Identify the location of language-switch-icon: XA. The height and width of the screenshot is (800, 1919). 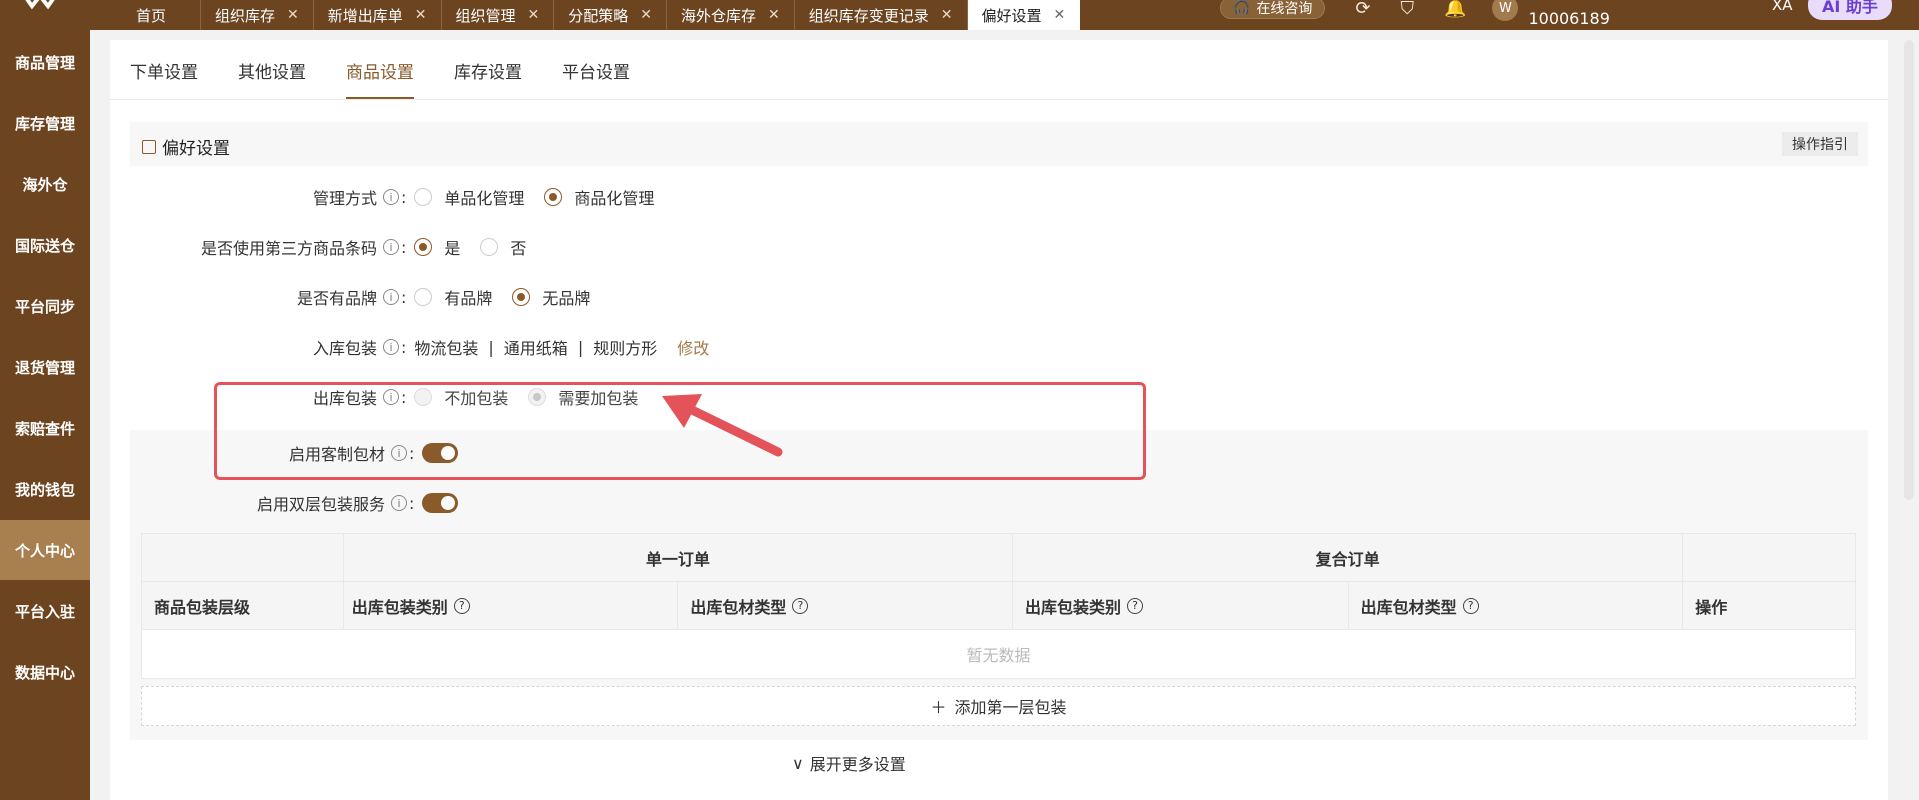
(1782, 7).